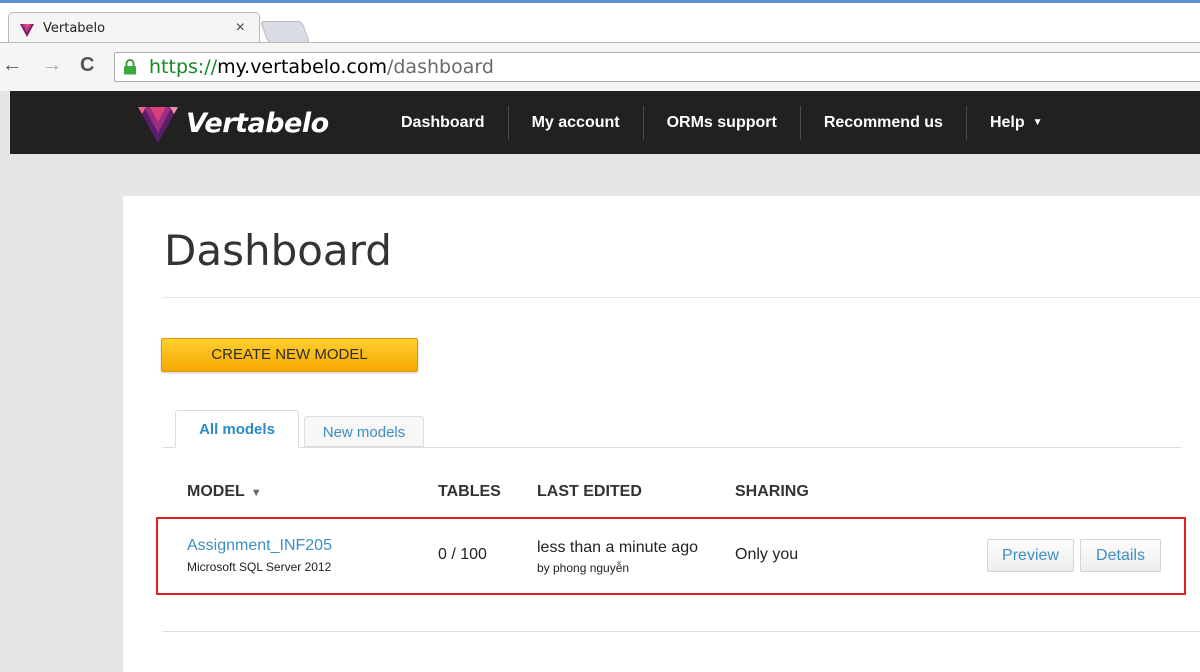 This screenshot has height=672, width=1200. Describe the element at coordinates (364, 431) in the screenshot. I see `tab-new-models: New models` at that location.